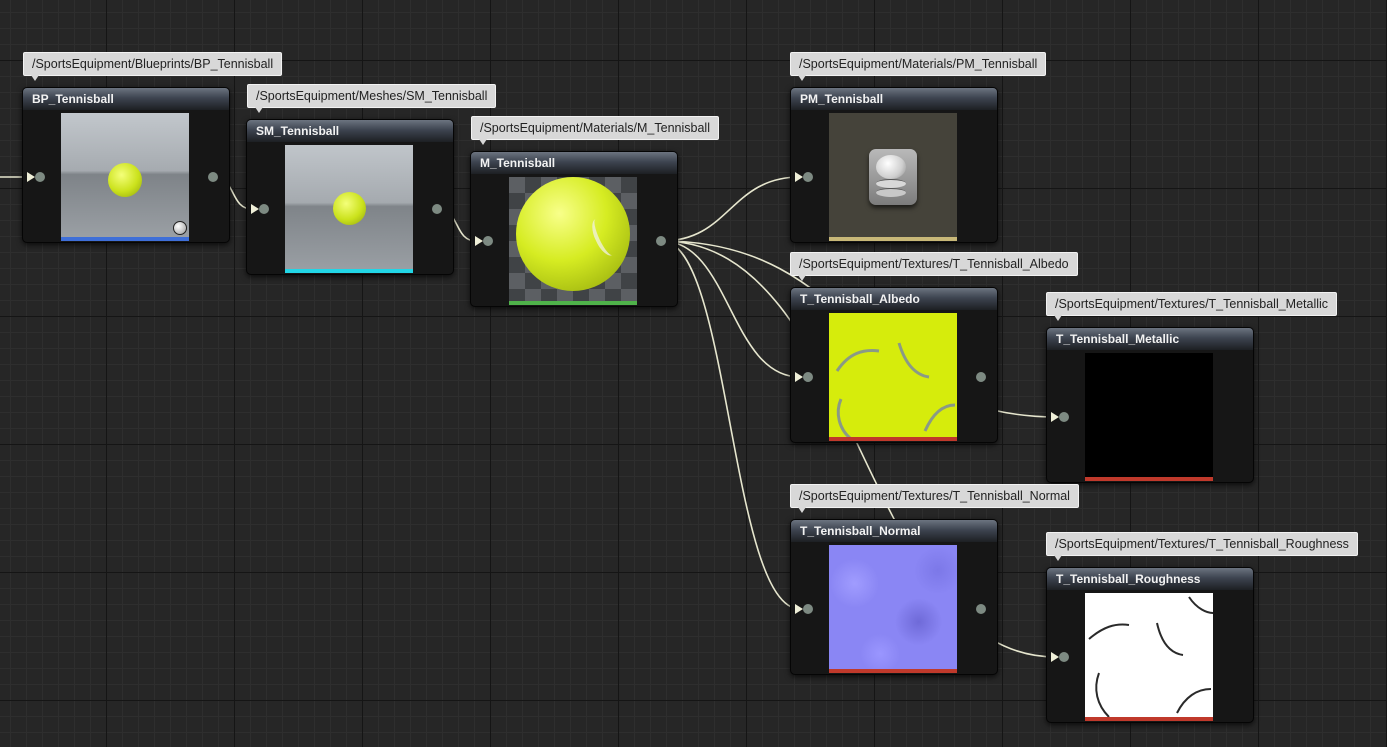 The image size is (1387, 747). I want to click on node-sm-tennisball: SM_Tennisball, so click(350, 197).